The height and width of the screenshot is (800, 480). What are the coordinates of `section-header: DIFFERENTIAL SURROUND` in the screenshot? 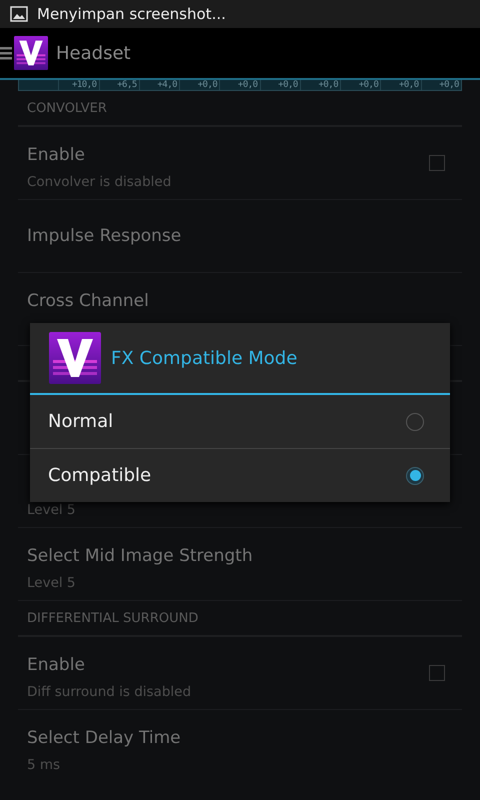 It's located at (112, 618).